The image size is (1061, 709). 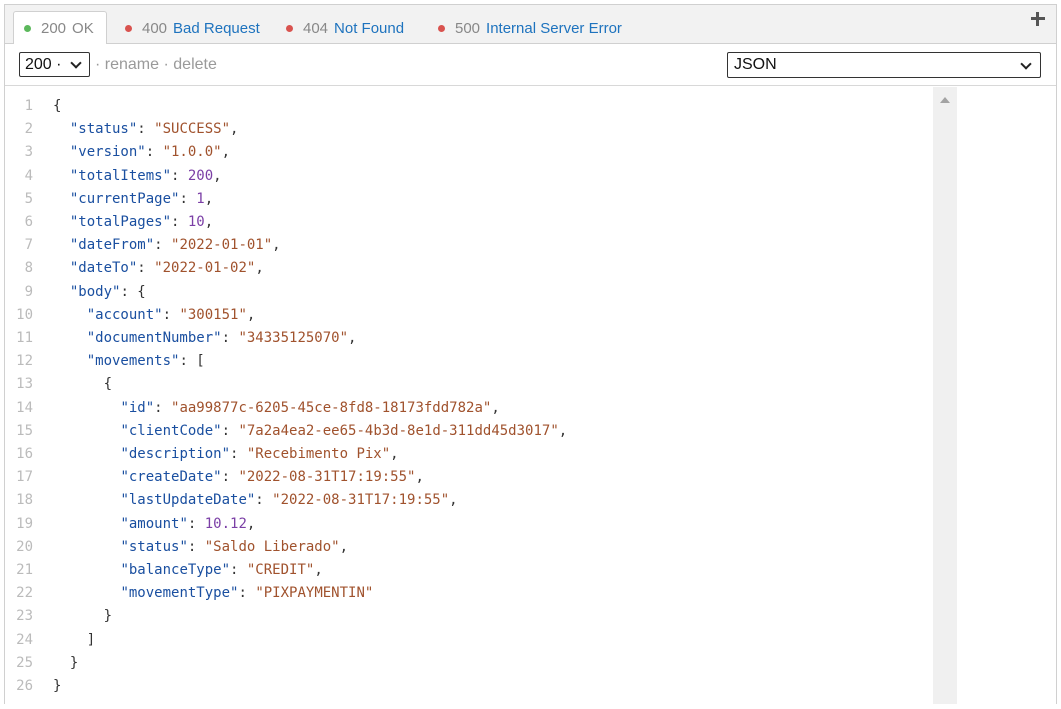 What do you see at coordinates (469, 593) in the screenshot?
I see `code-line: 22 "movementType": "PIXPAYMENTIN"` at bounding box center [469, 593].